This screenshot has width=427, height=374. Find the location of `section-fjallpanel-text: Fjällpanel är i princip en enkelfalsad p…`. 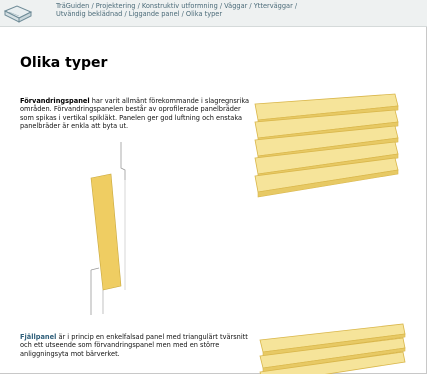

section-fjallpanel-text: Fjällpanel är i princip en enkelfalsad p… is located at coordinates (135, 345).